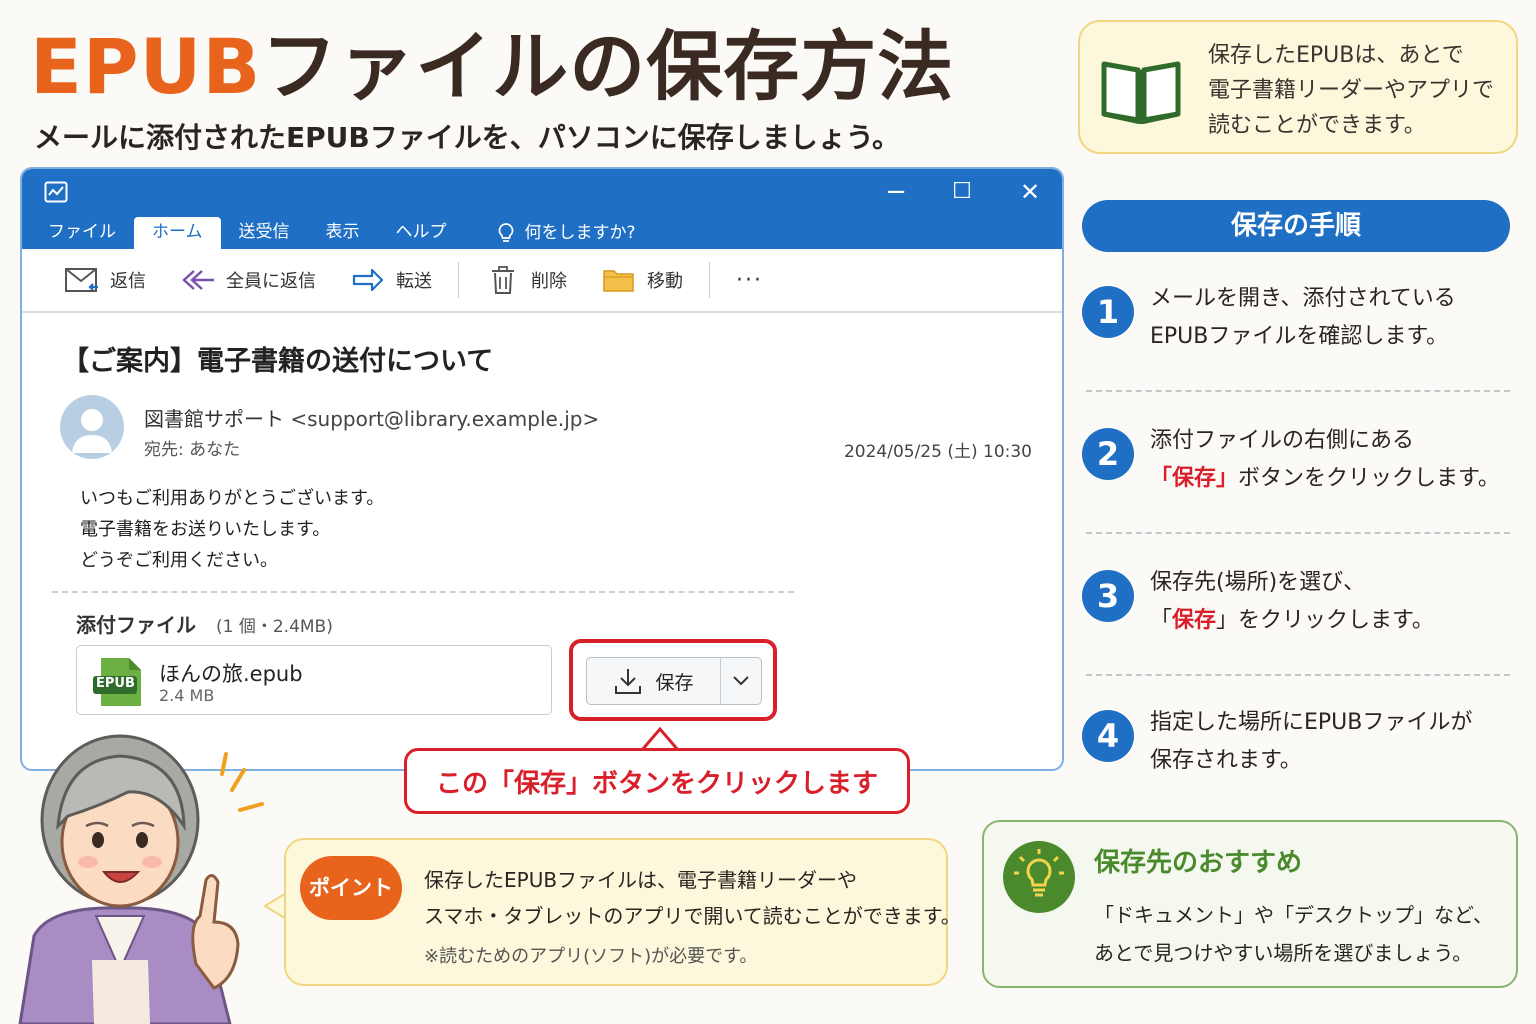  What do you see at coordinates (1194, 478) in the screenshot?
I see `save-emphasis: 「保存」` at bounding box center [1194, 478].